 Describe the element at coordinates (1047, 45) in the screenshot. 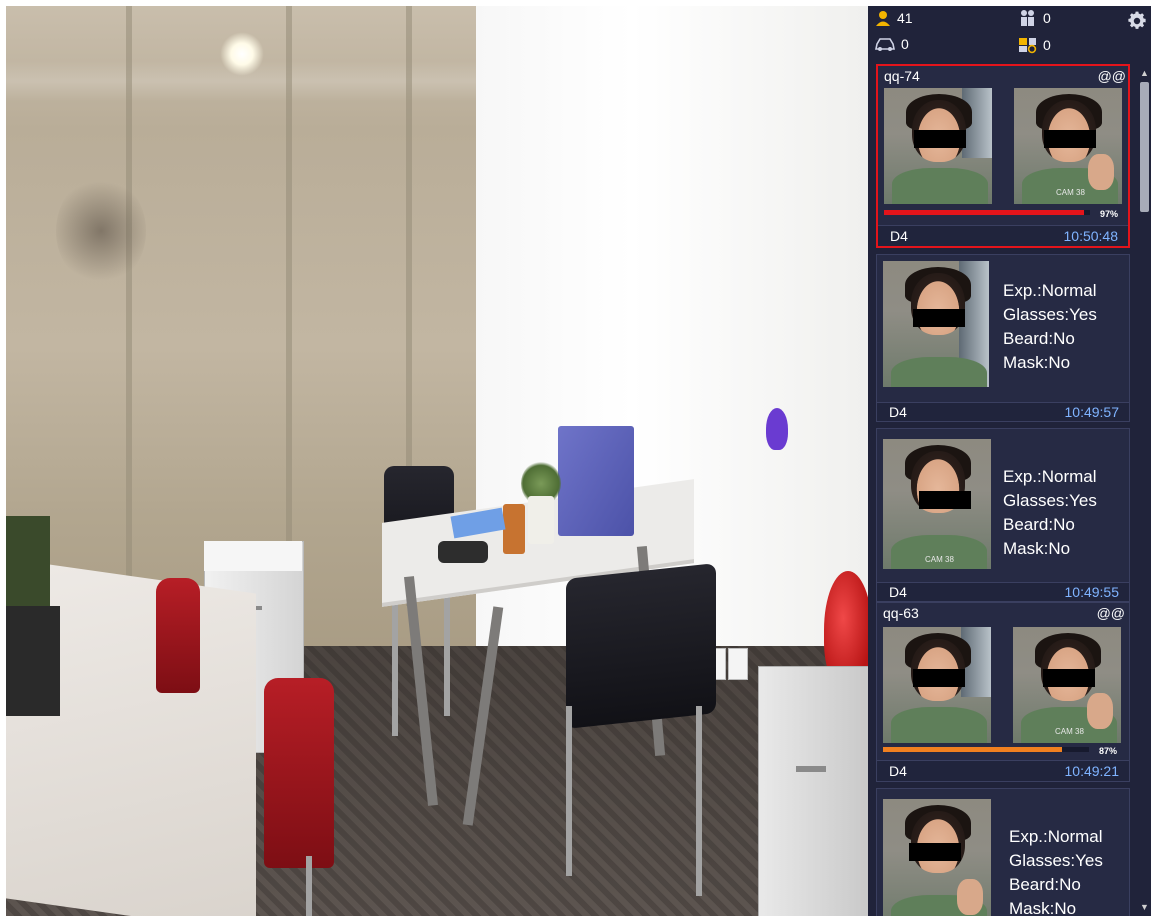

I see `plate-count: 0` at that location.